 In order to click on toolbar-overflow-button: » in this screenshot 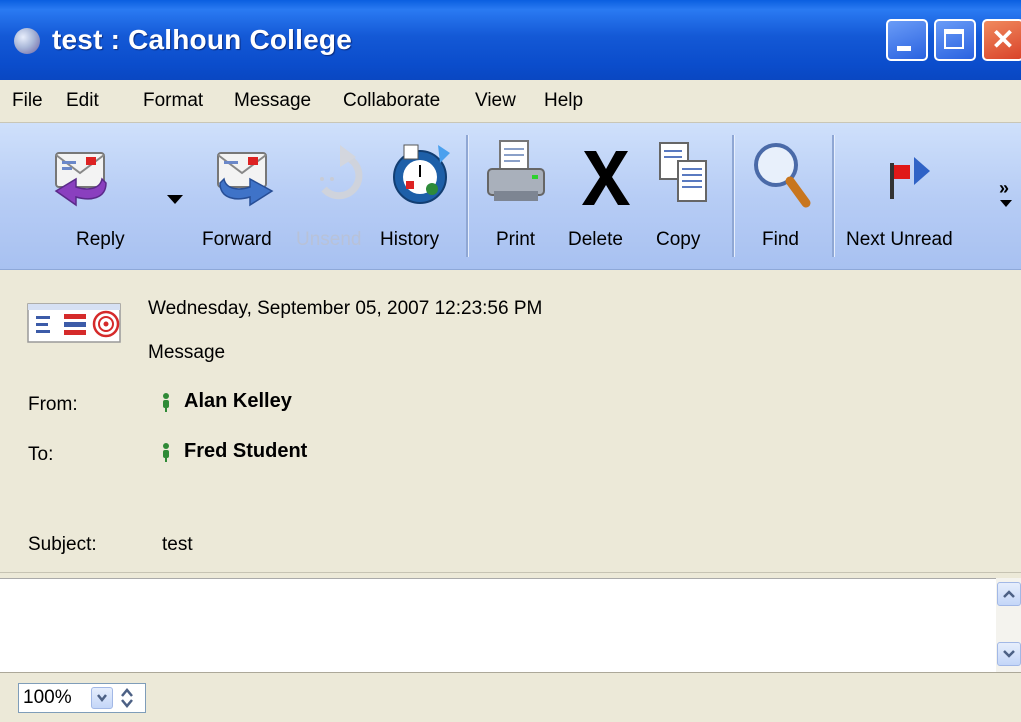, I will do `click(1005, 196)`.